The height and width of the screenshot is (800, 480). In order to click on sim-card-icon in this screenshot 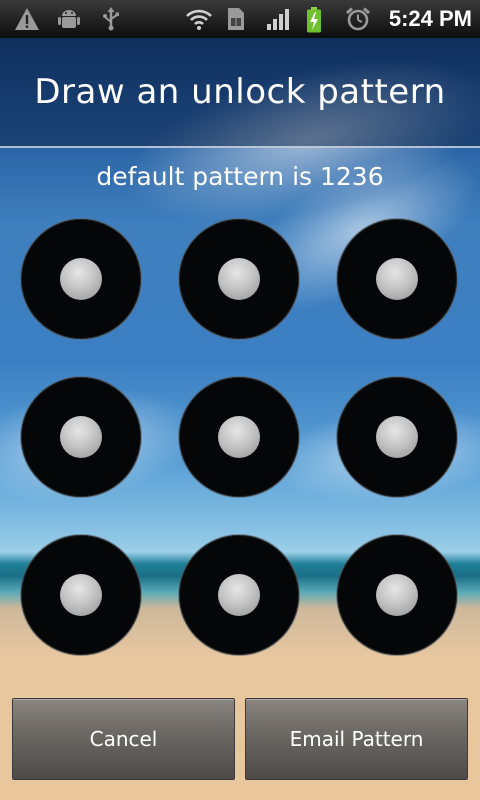, I will do `click(238, 19)`.